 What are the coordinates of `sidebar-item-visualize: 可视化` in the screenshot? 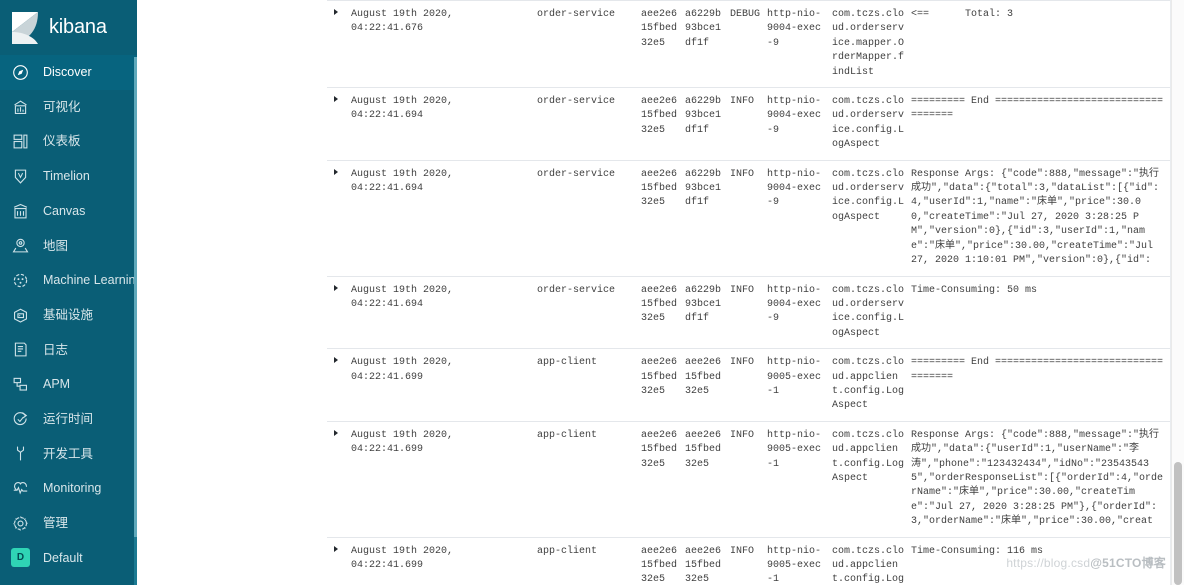 It's located at (68, 107).